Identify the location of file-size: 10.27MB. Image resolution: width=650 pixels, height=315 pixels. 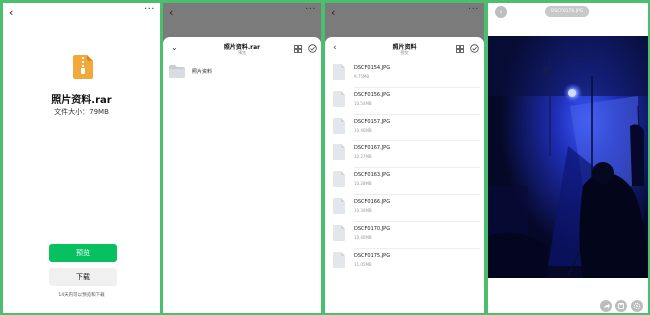
(363, 157).